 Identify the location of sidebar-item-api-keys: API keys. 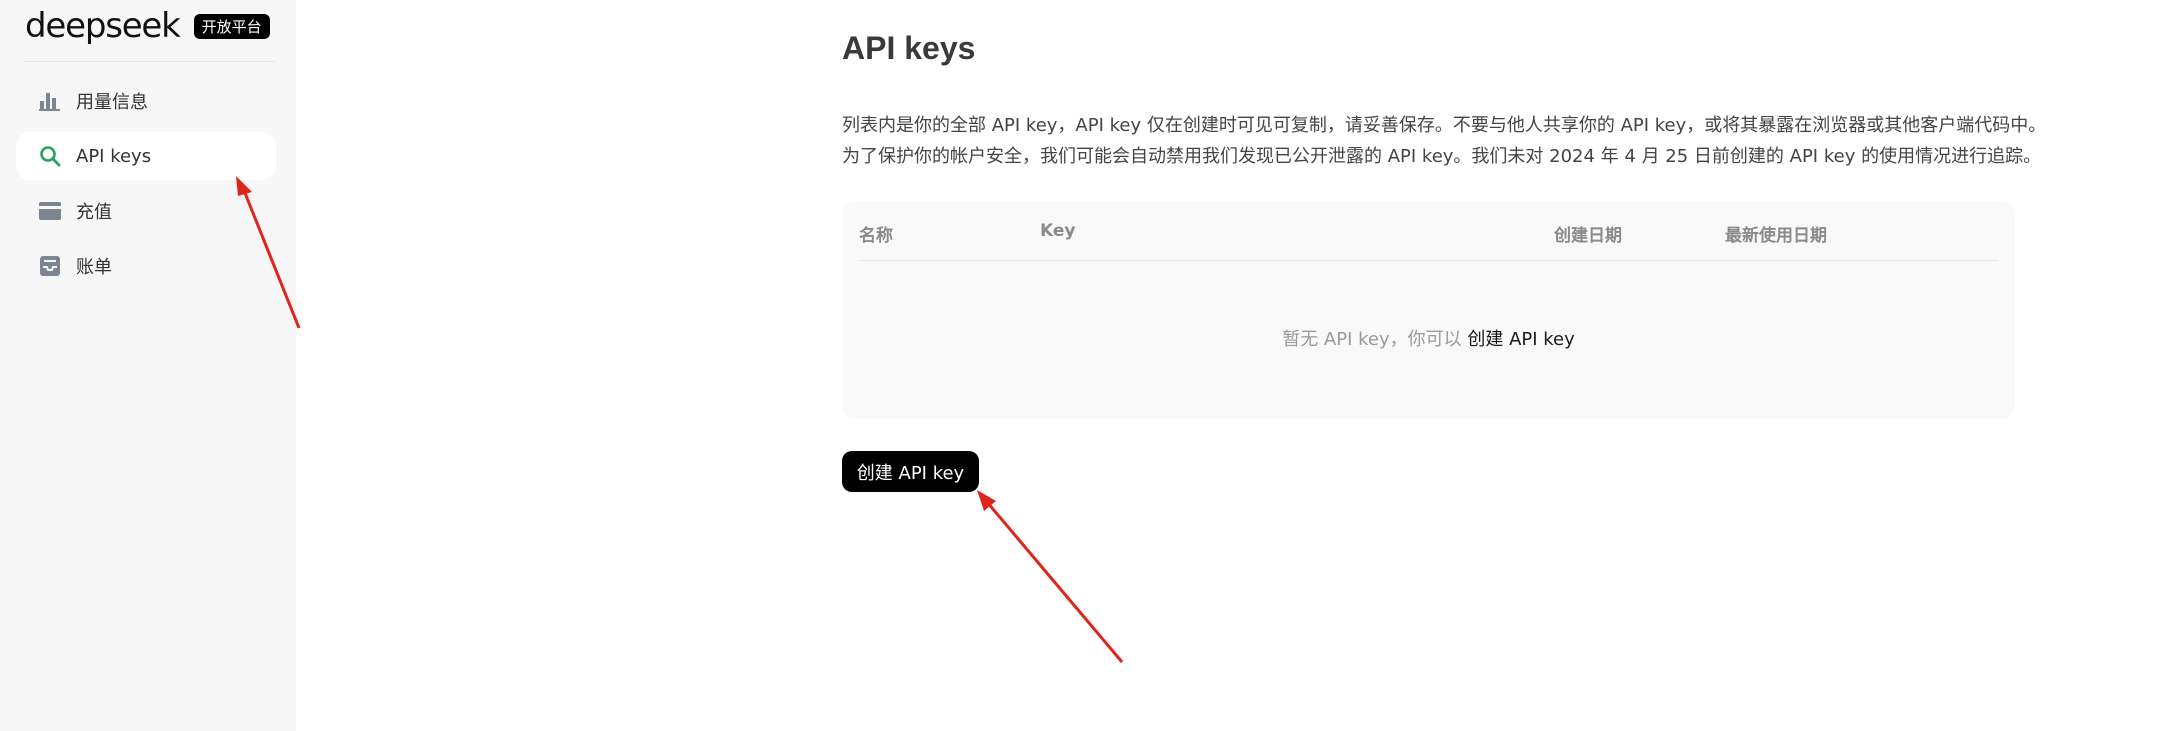
(146, 156).